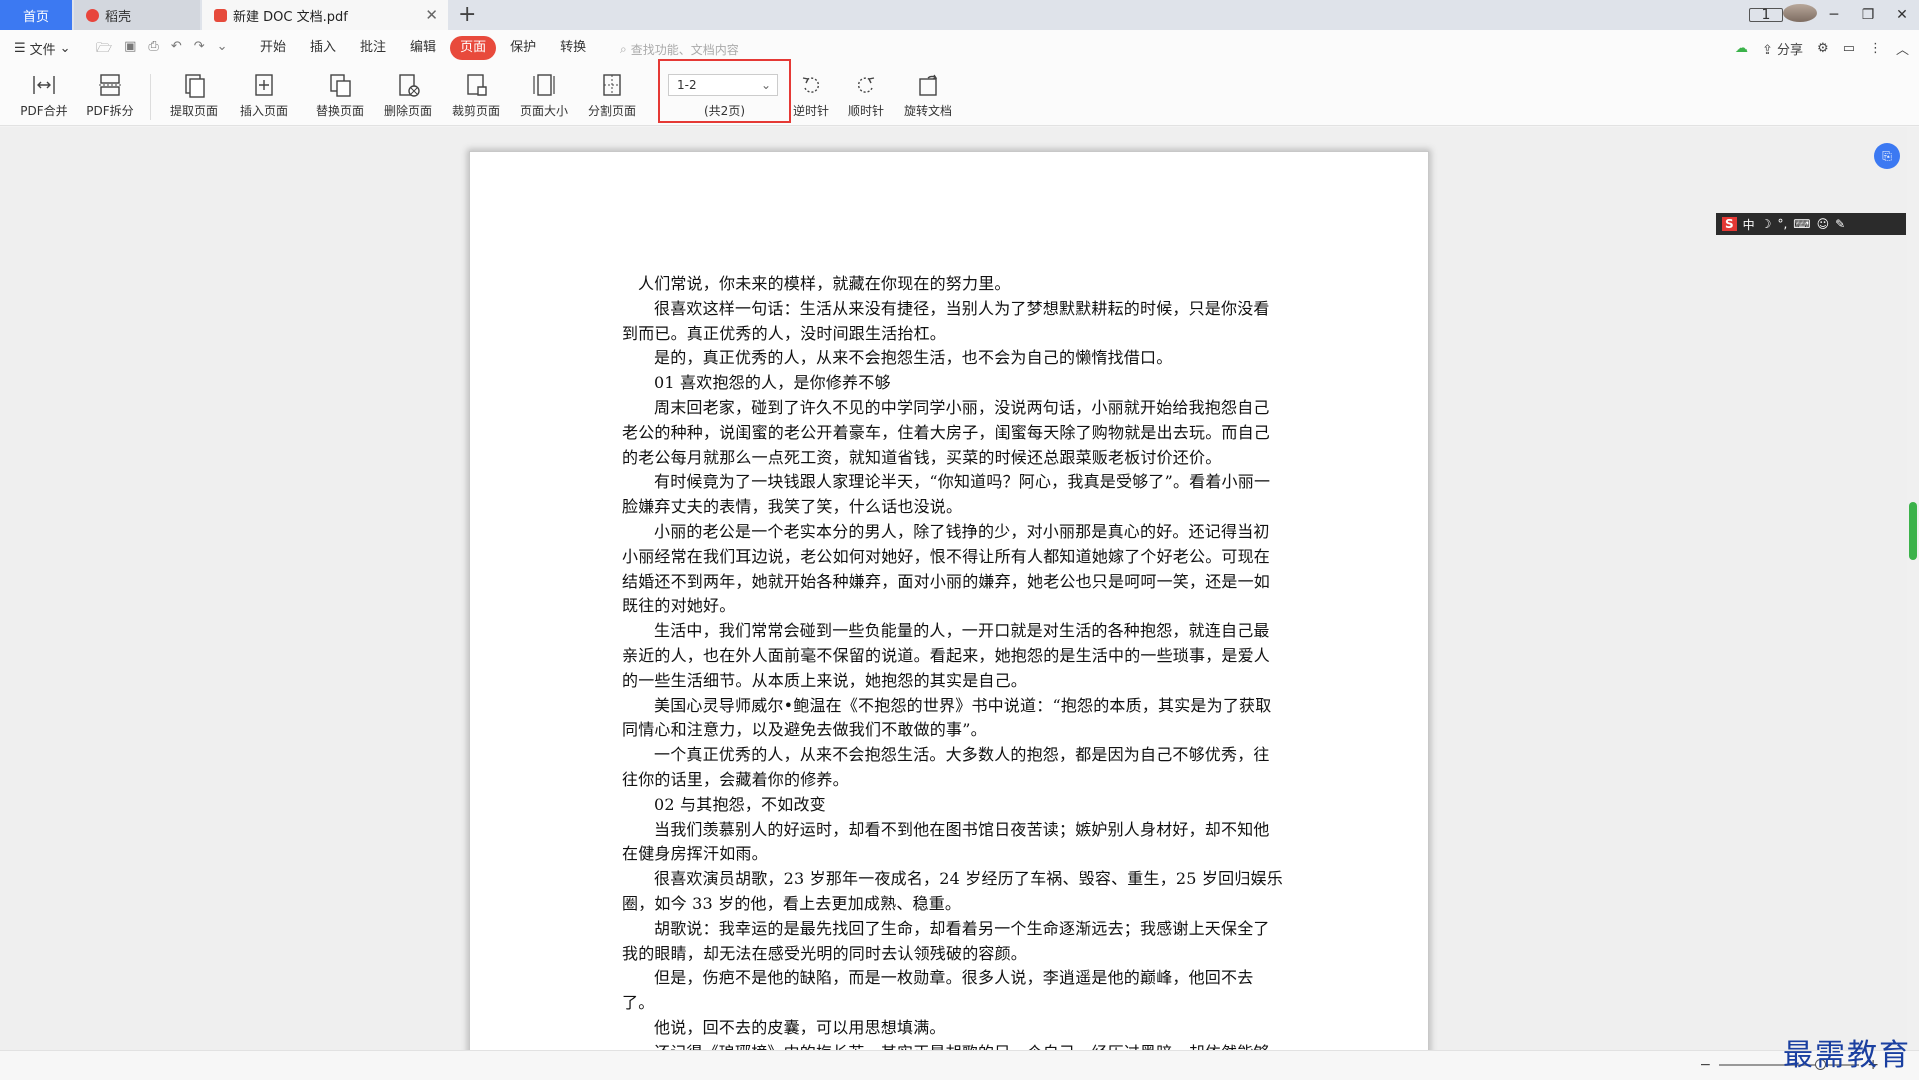 This screenshot has width=1919, height=1080. What do you see at coordinates (611, 111) in the screenshot?
I see `divide-page-label: 分割页面` at bounding box center [611, 111].